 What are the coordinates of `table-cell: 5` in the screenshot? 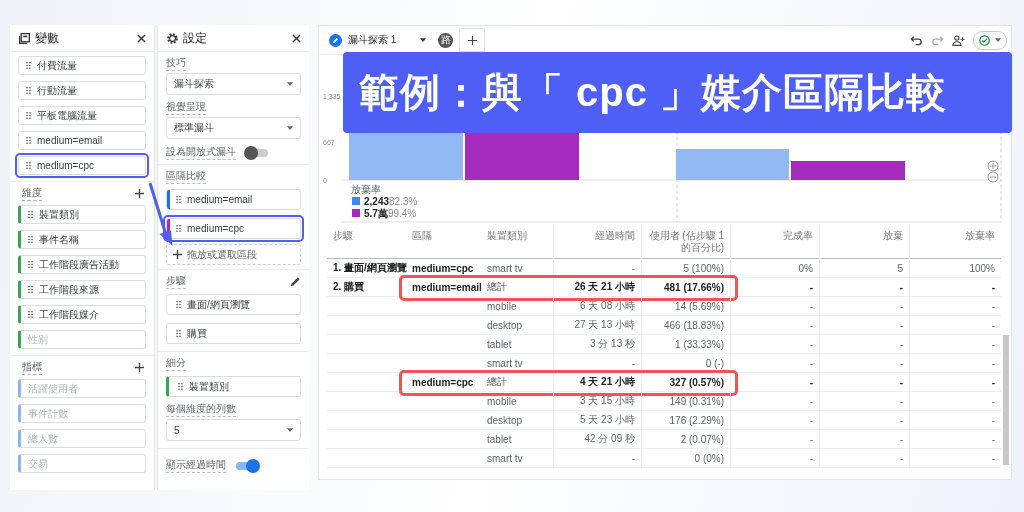 It's located at (864, 268).